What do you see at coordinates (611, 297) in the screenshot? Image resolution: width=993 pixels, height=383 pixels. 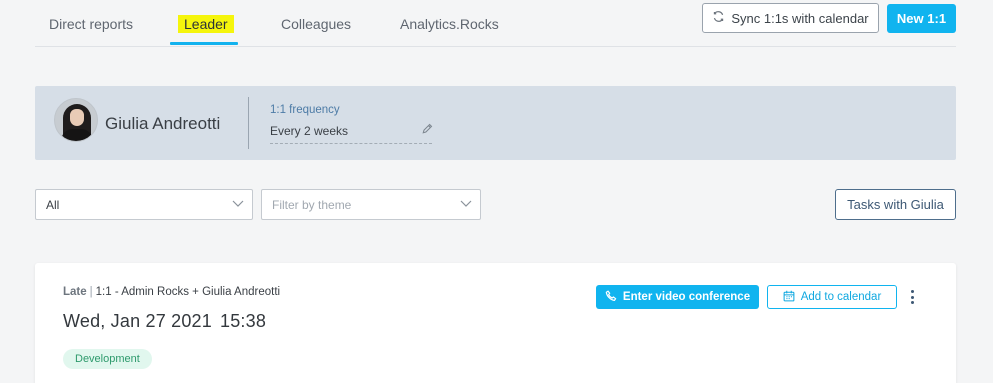 I see `phone-icon` at bounding box center [611, 297].